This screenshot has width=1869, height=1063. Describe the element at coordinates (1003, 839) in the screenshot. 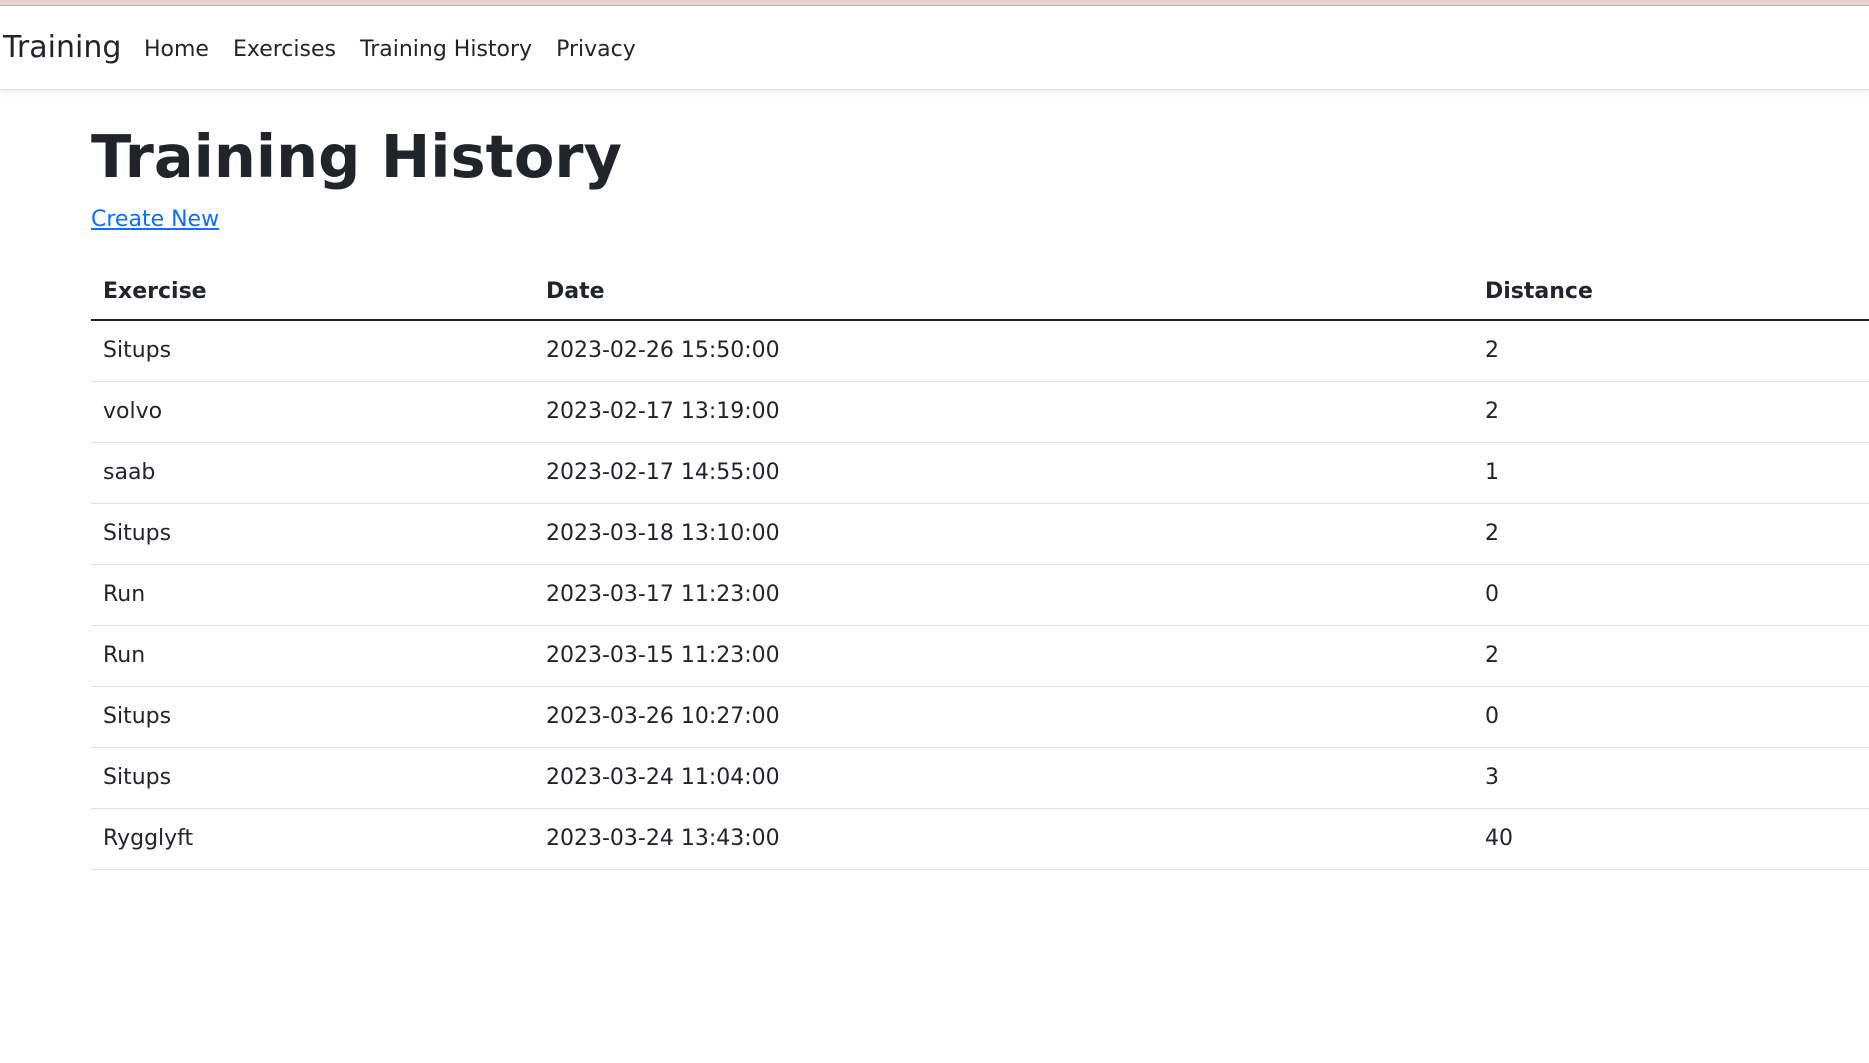

I see `cell-date: 2023-03-24 13:43:00` at that location.